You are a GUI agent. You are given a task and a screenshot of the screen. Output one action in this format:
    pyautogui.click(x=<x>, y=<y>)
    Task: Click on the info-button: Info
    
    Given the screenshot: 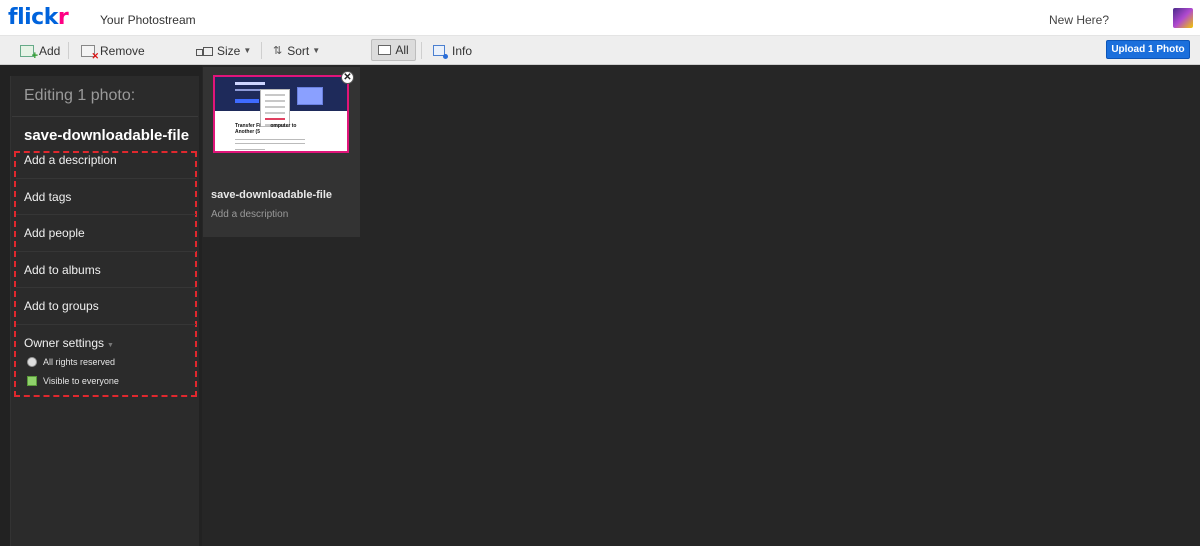 What is the action you would take?
    pyautogui.click(x=452, y=50)
    